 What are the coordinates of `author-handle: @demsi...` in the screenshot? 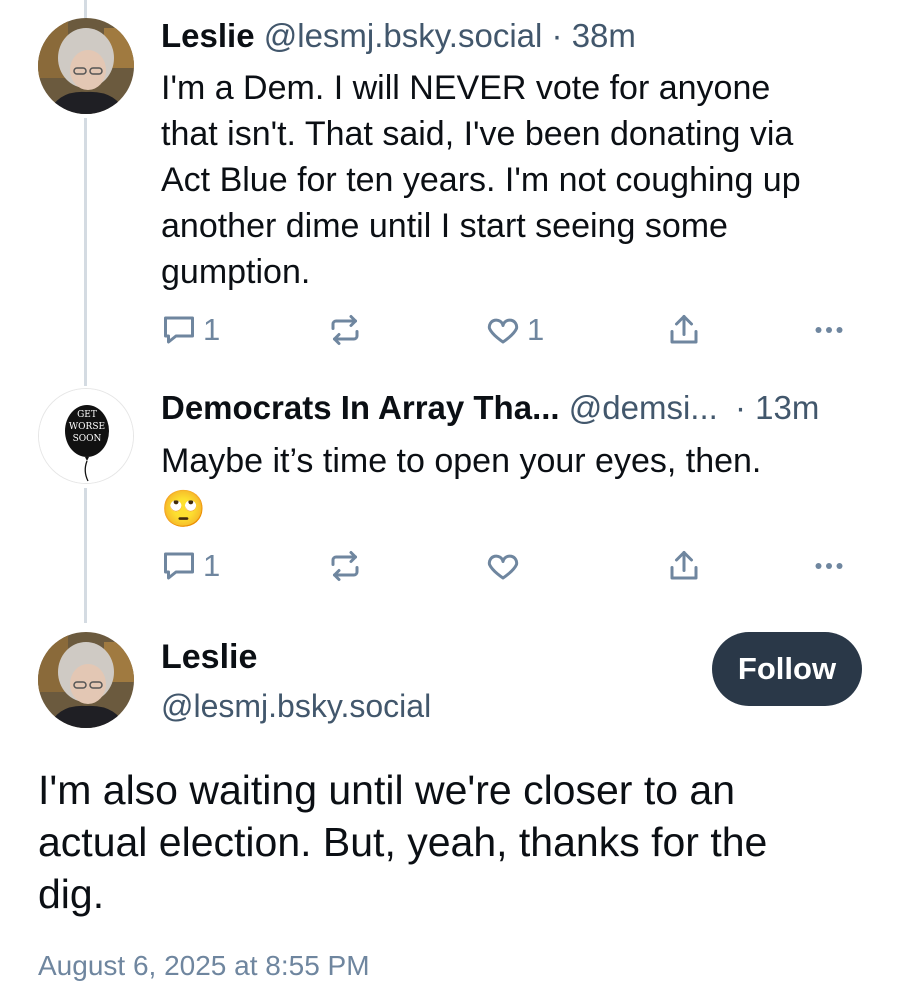 It's located at (643, 407).